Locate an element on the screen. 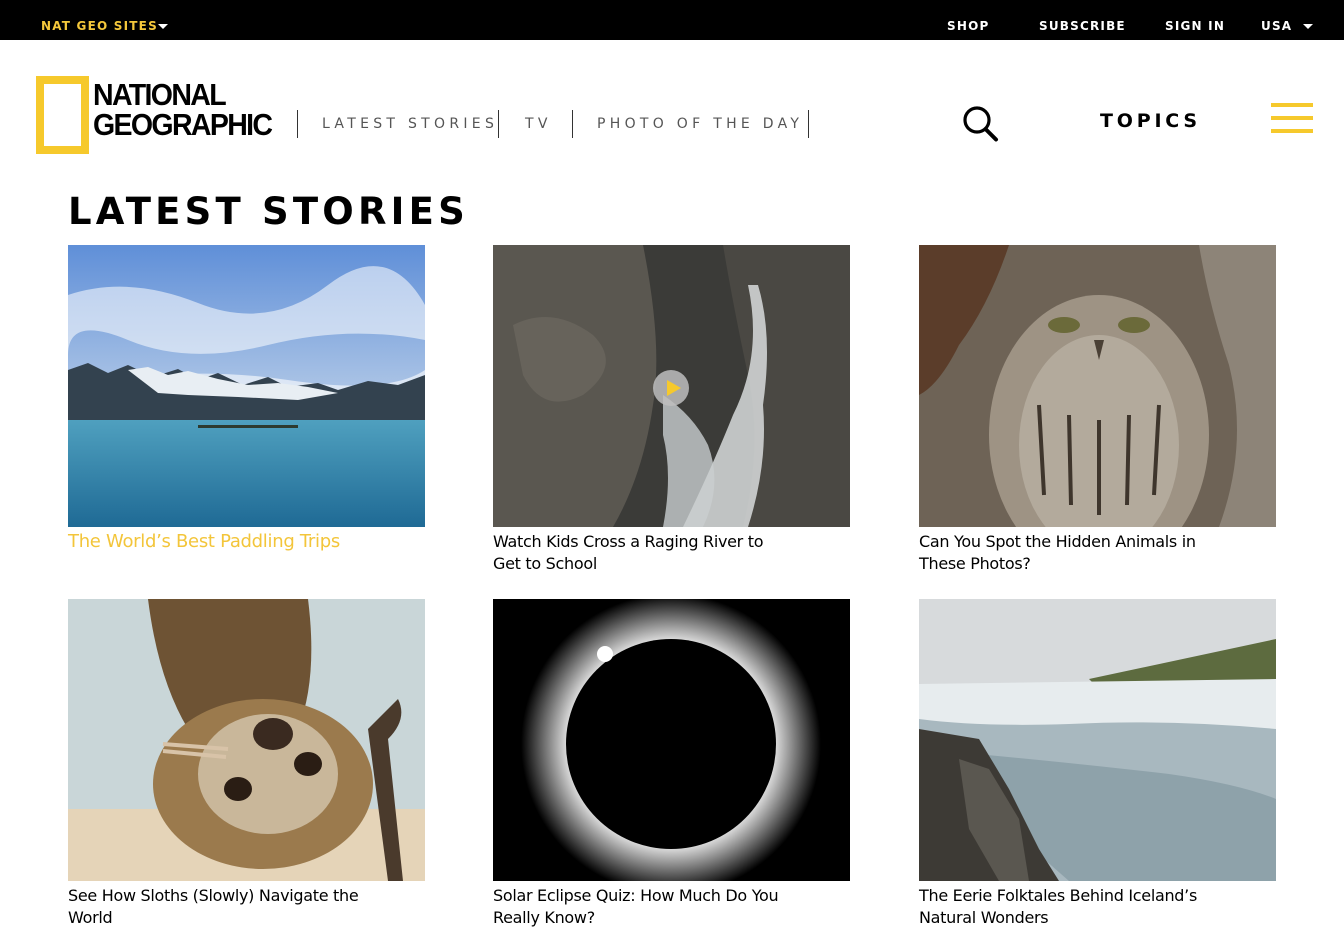 This screenshot has height=952, width=1344. subscribe-link: SUBSCRIBE is located at coordinates (1082, 20).